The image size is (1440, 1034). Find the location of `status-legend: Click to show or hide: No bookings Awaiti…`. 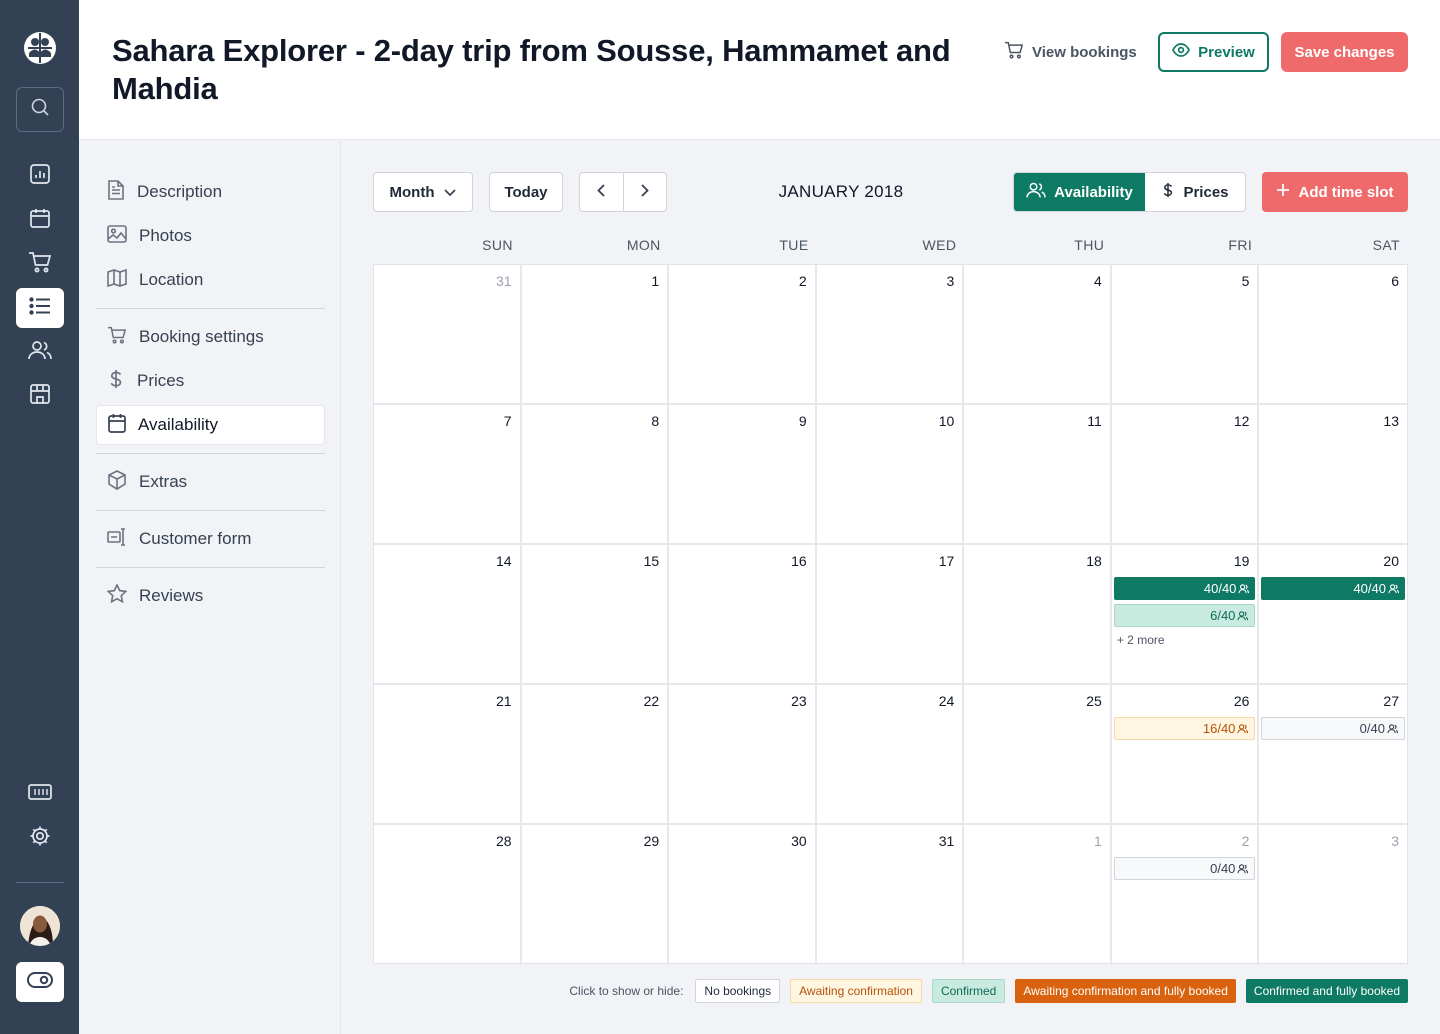

status-legend: Click to show or hide: No bookings Awaiti… is located at coordinates (874, 991).